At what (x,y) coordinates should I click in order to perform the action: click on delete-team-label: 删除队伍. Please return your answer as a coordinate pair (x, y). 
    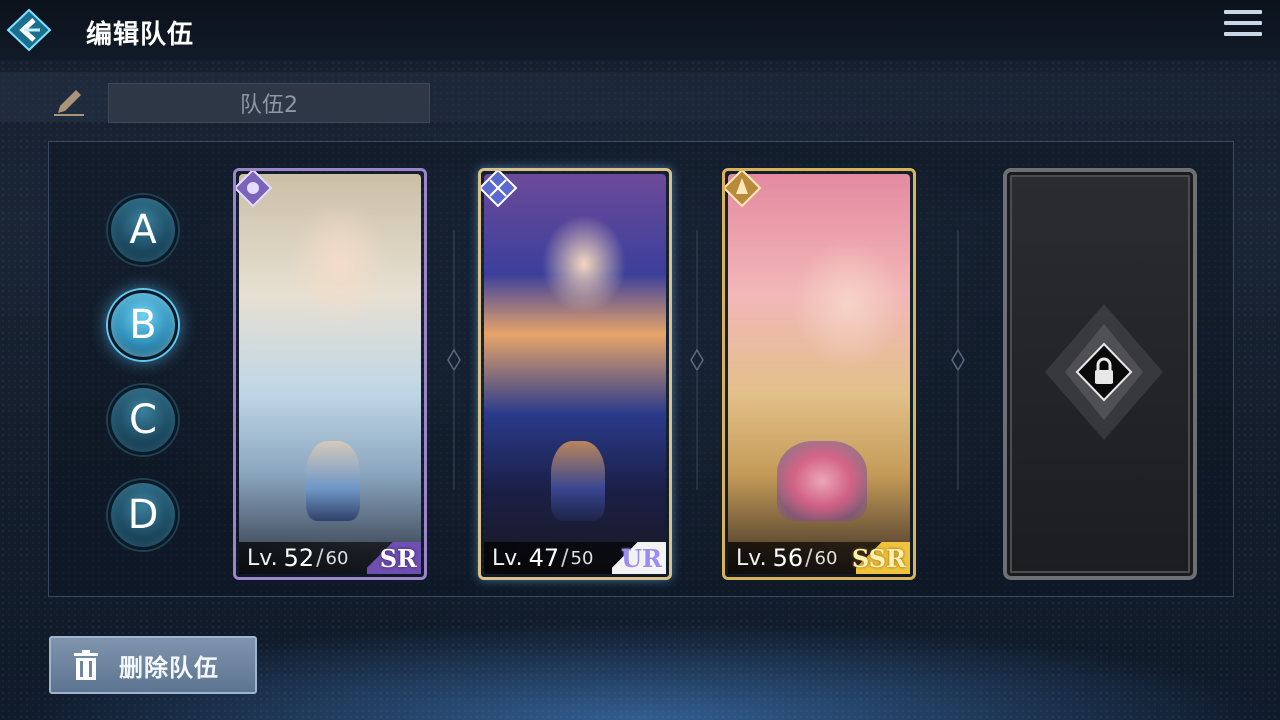
    Looking at the image, I should click on (169, 667).